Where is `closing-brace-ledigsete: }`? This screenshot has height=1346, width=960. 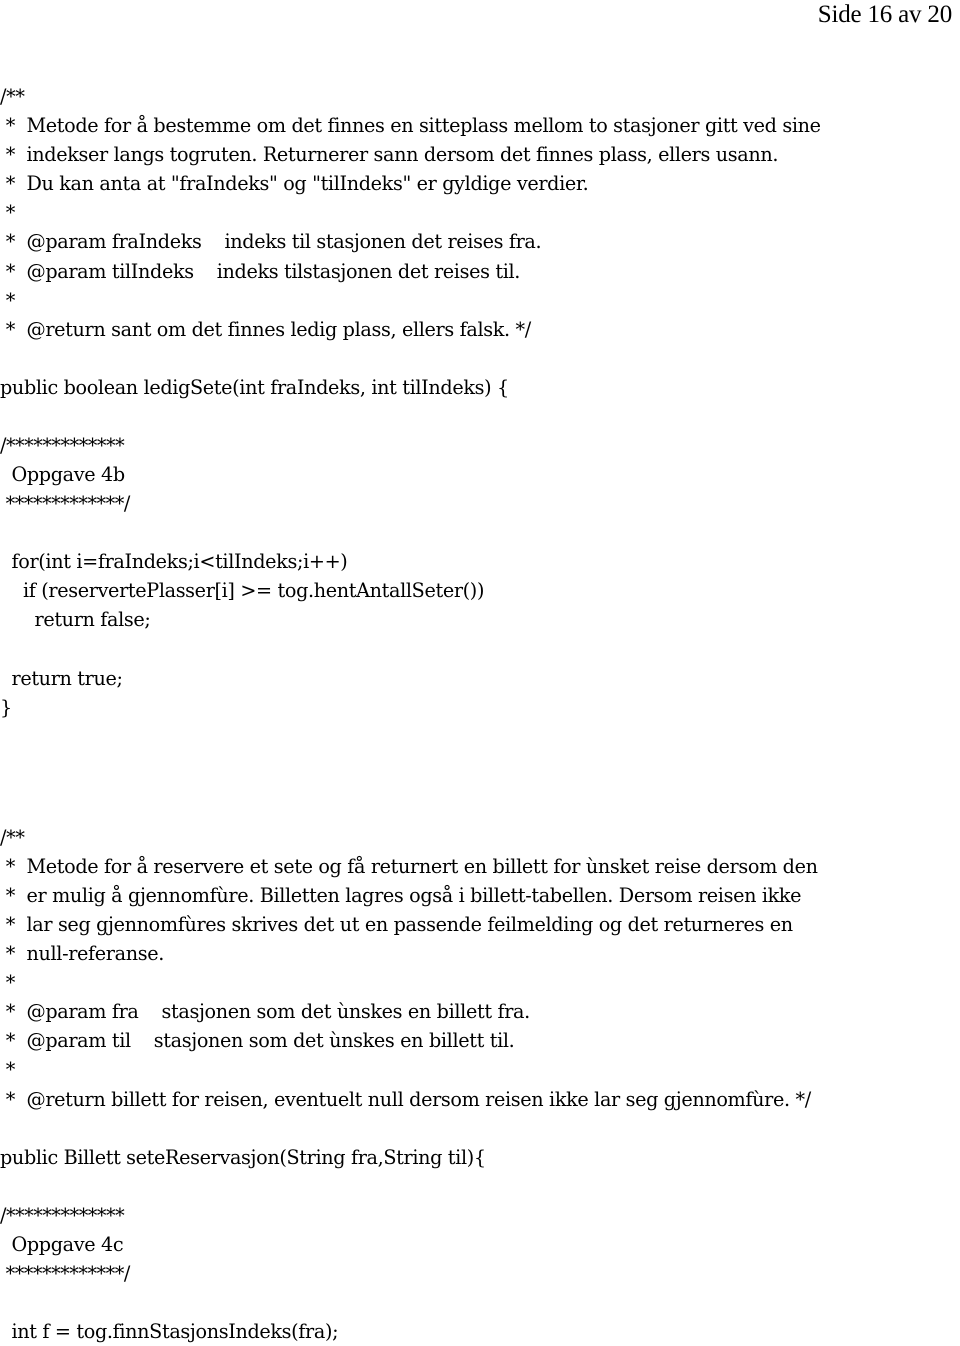
closing-brace-ledigsete: } is located at coordinates (6, 707).